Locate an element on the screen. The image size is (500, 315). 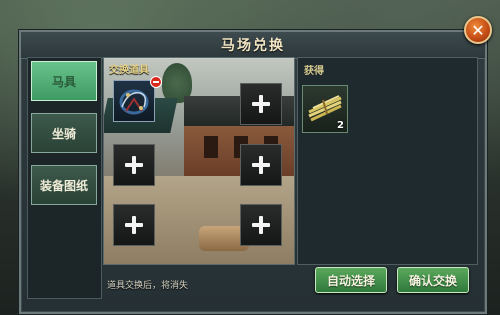
scene-window is located at coordinates (211, 147).